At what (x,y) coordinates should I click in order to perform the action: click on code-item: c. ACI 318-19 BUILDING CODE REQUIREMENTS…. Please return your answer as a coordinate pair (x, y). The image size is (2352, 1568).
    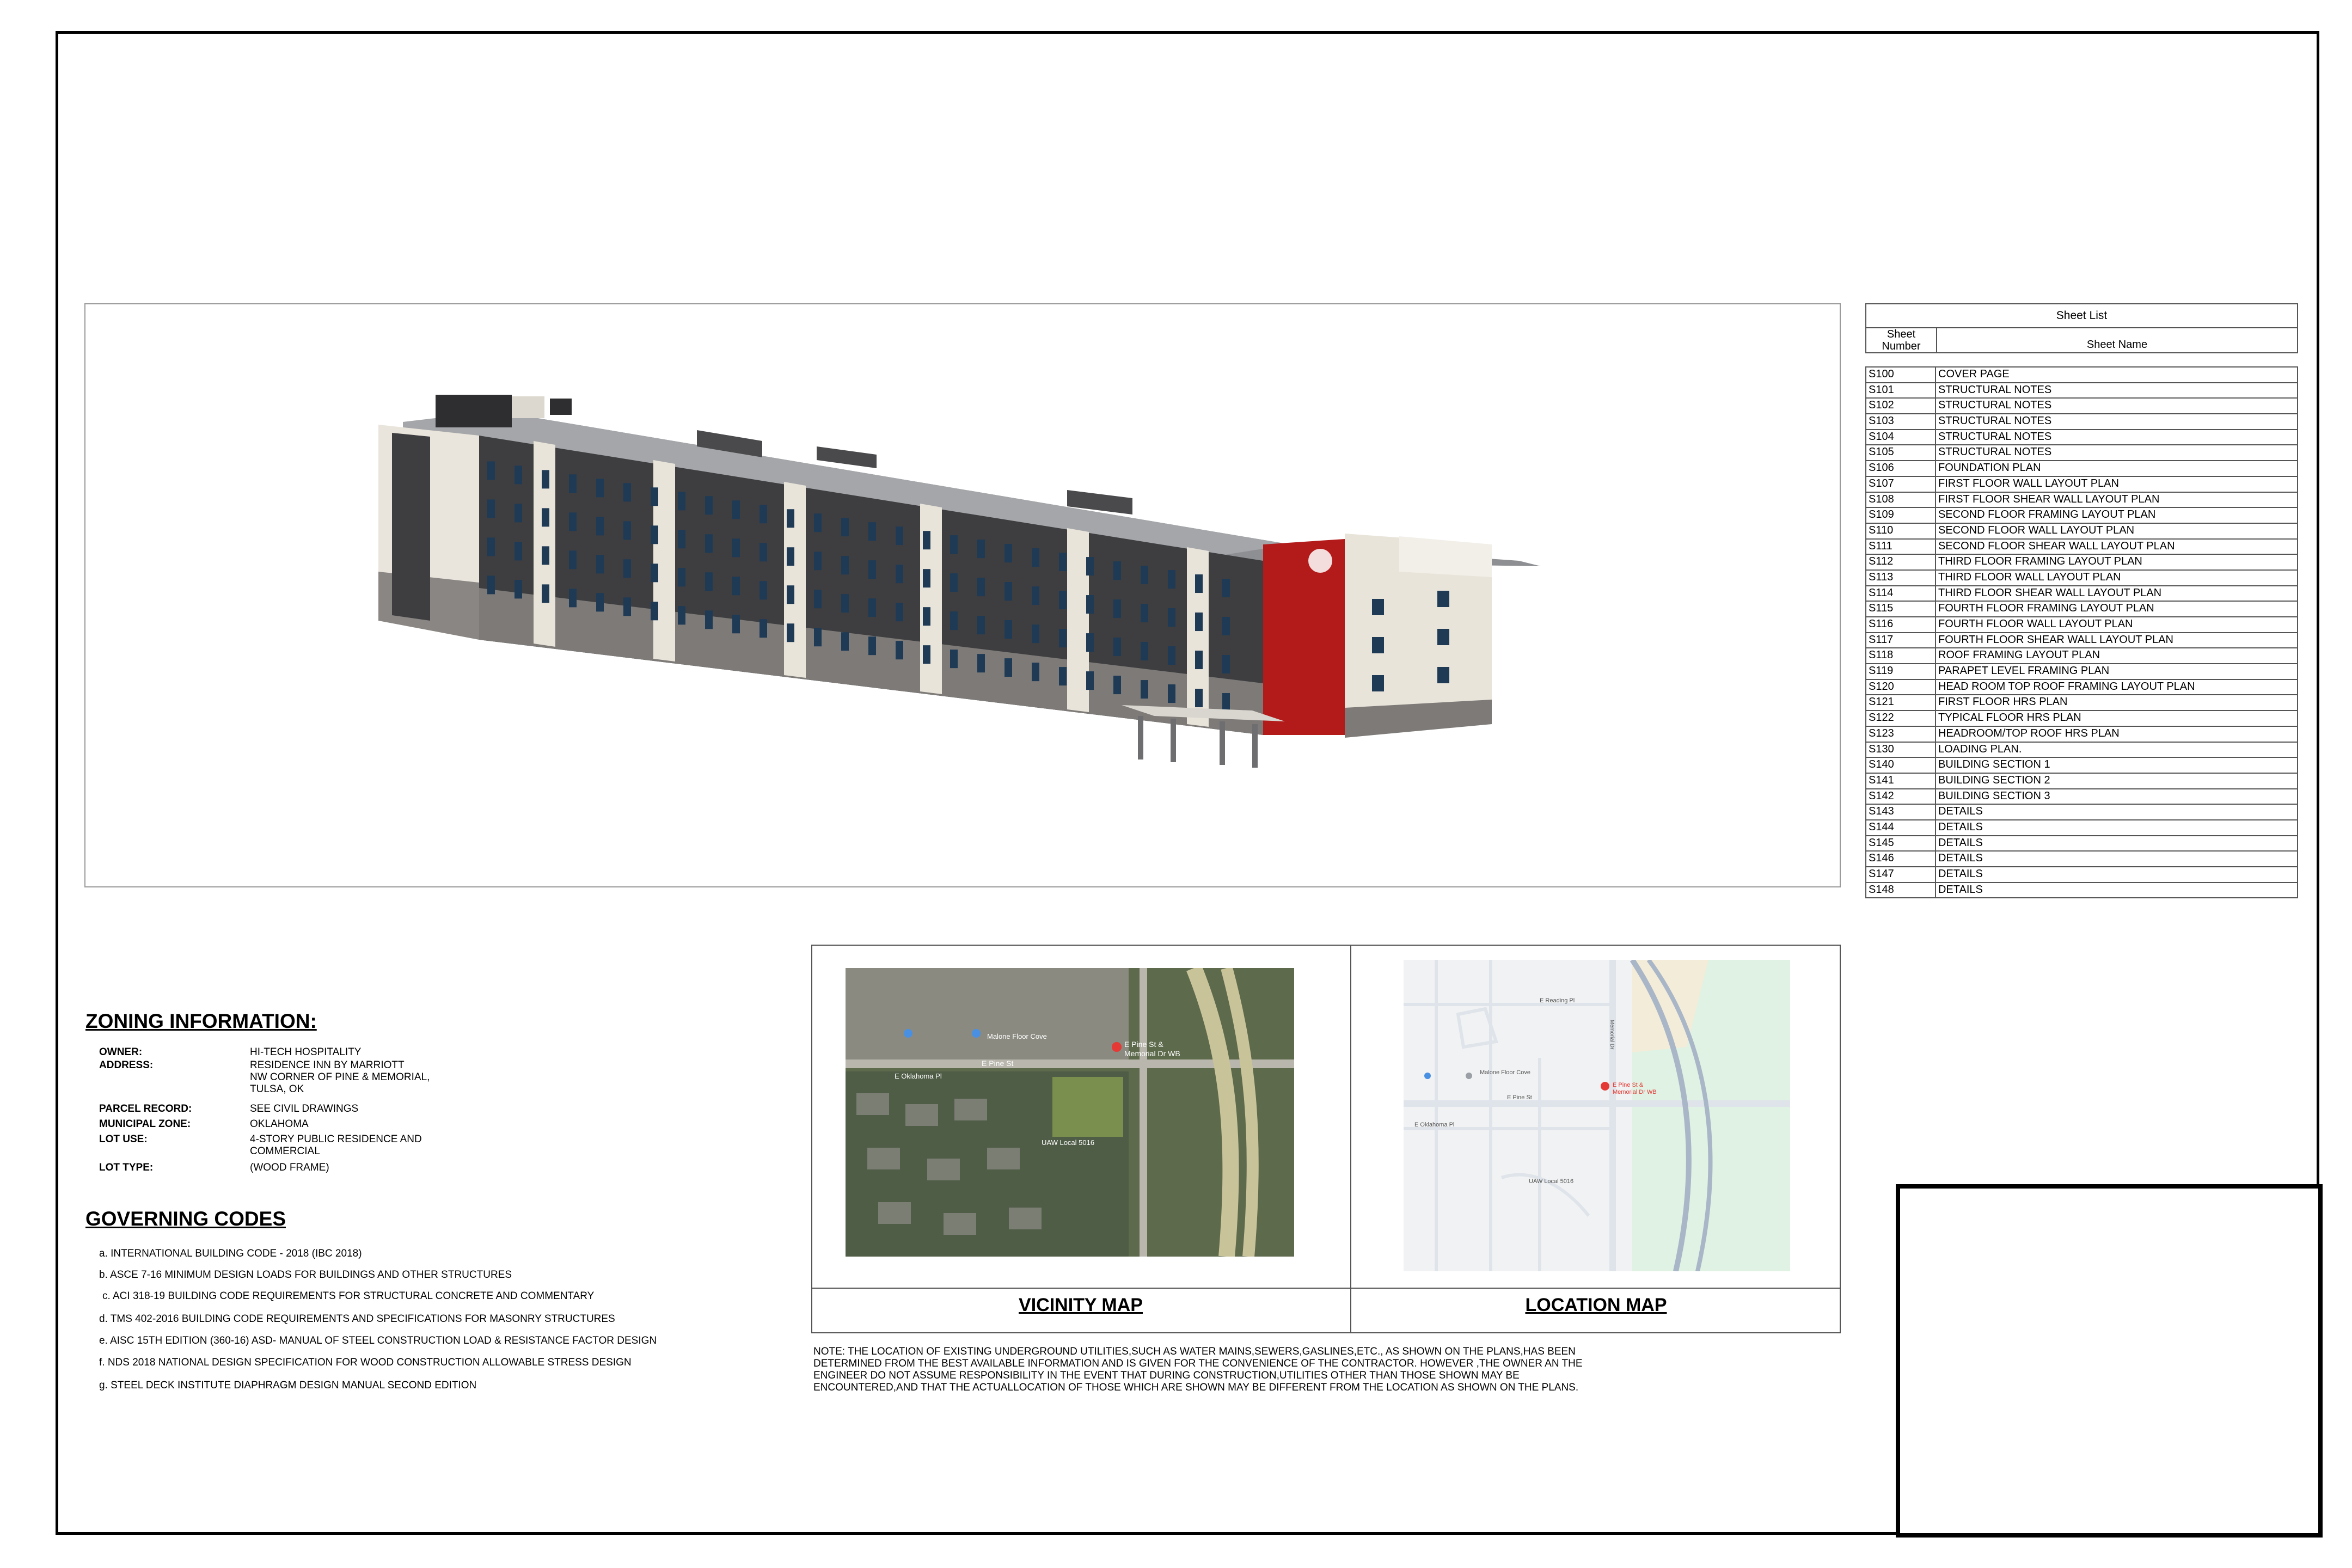
    Looking at the image, I should click on (348, 1296).